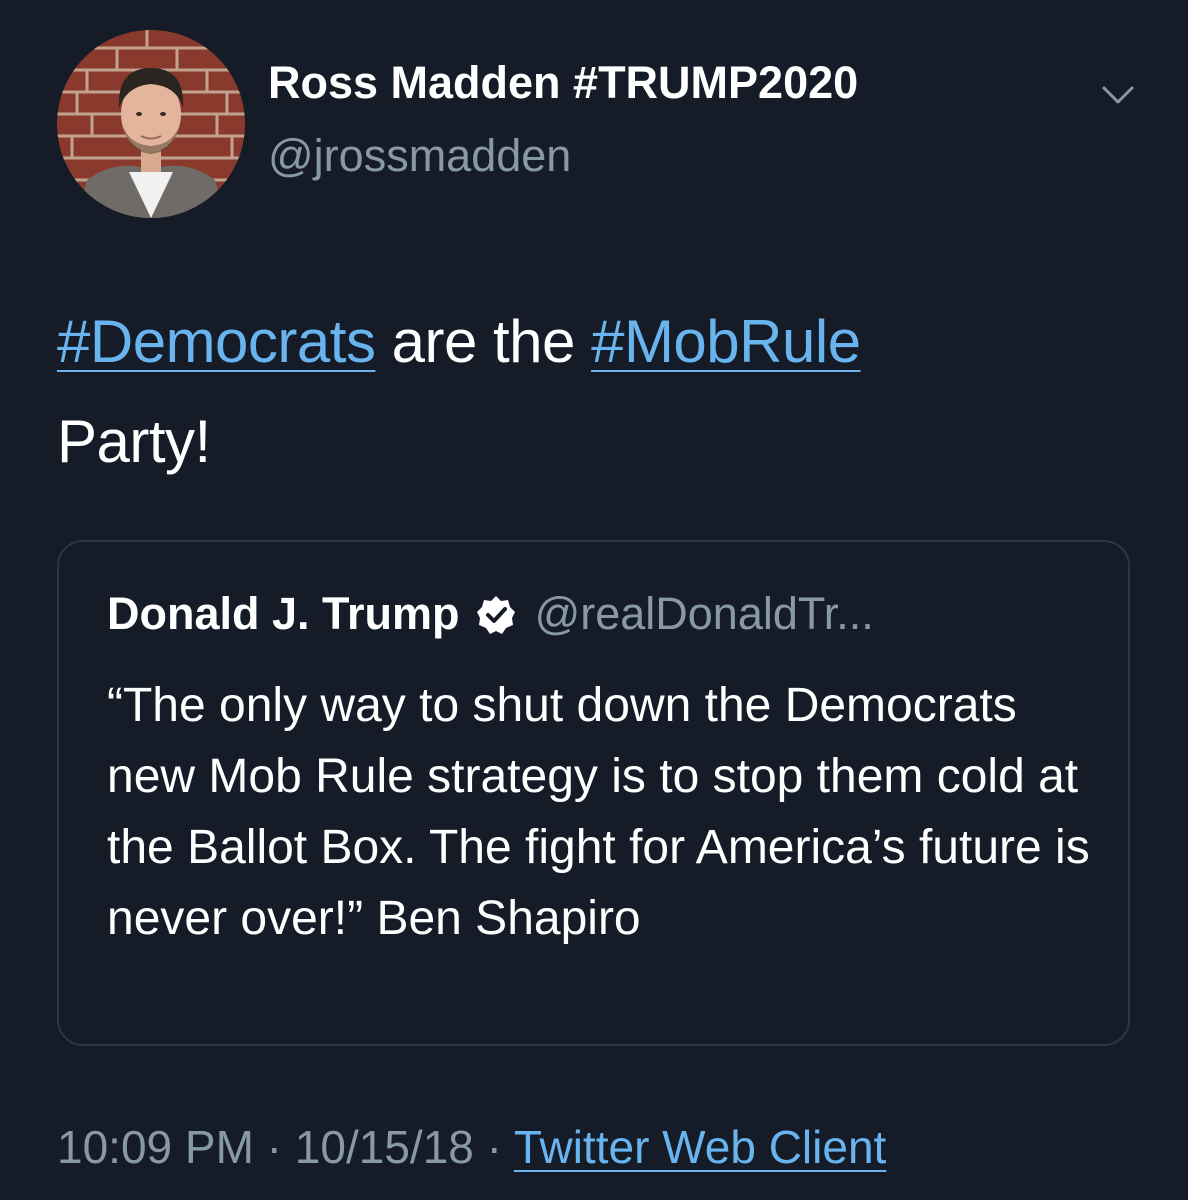 Image resolution: width=1188 pixels, height=1200 pixels. I want to click on tweet-client-link: Twitter Web Client, so click(700, 1147).